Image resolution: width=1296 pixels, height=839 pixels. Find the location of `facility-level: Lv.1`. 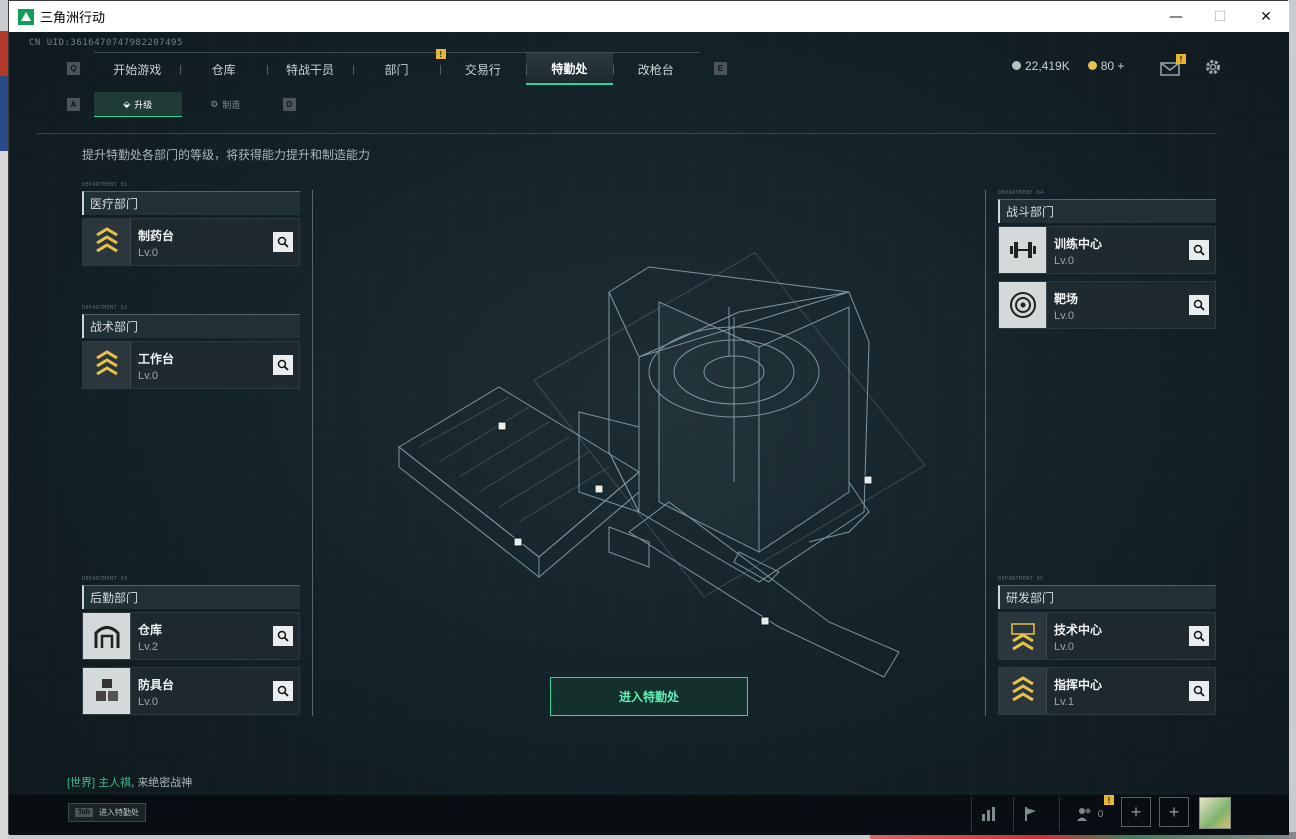

facility-level: Lv.1 is located at coordinates (1064, 702).